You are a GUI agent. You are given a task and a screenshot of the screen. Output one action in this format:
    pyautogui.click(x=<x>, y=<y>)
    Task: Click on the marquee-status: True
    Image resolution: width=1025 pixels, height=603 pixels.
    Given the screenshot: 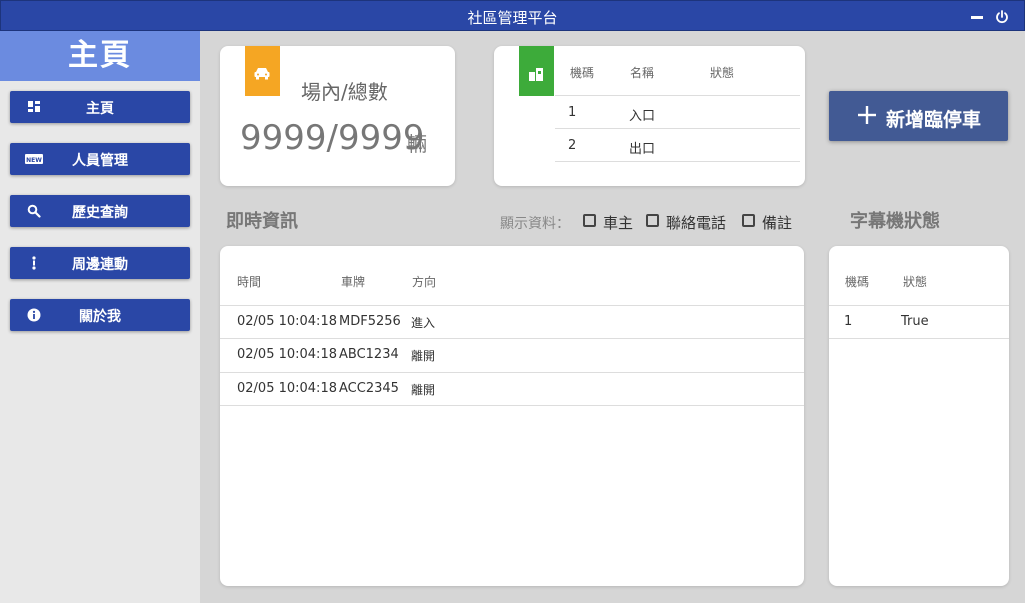 What is the action you would take?
    pyautogui.click(x=915, y=321)
    